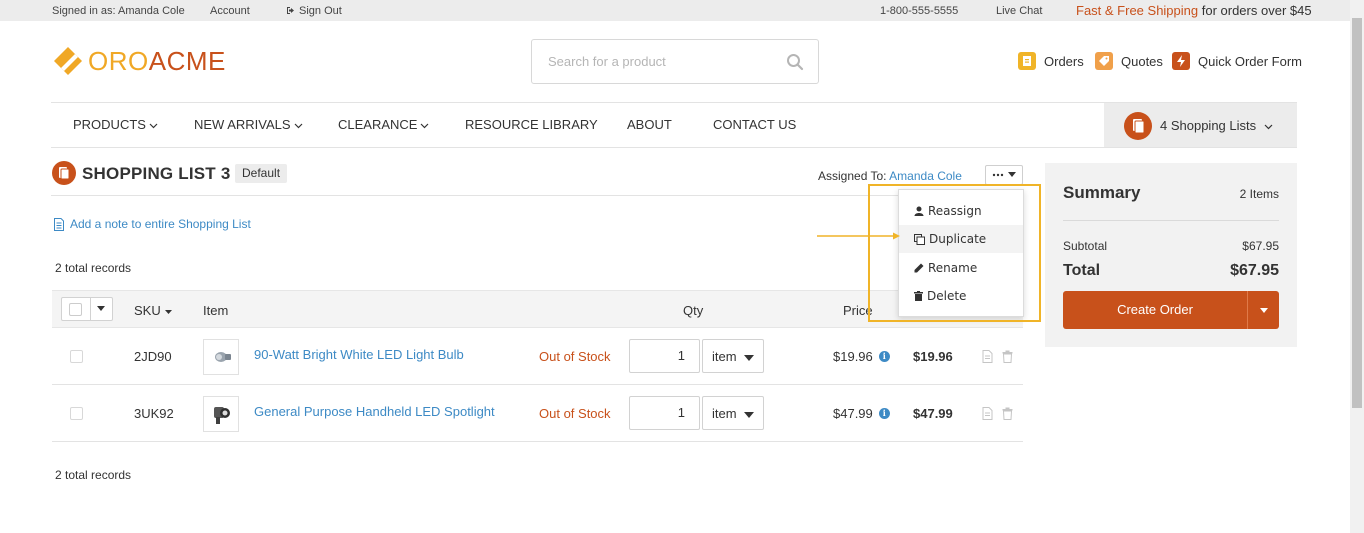 Image resolution: width=1364 pixels, height=533 pixels. What do you see at coordinates (1137, 10) in the screenshot?
I see `shipping-promo-link: Fast & Free Shipping` at bounding box center [1137, 10].